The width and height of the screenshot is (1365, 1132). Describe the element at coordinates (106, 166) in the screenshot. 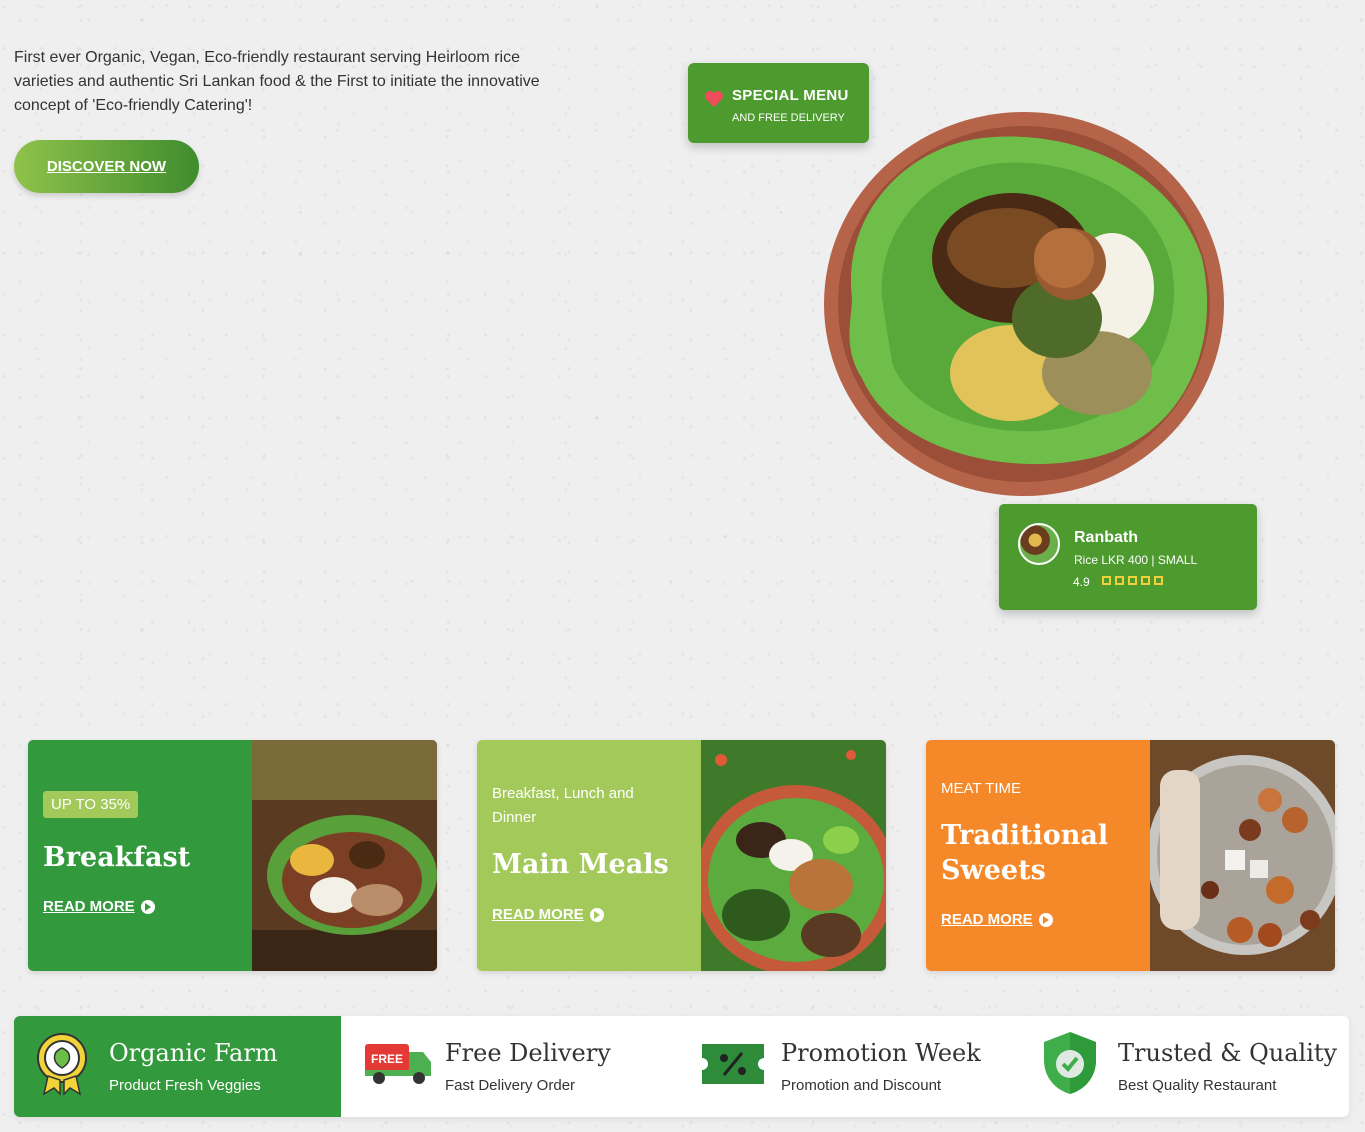

I see `discover-now-button: DISCOVER NOW` at that location.